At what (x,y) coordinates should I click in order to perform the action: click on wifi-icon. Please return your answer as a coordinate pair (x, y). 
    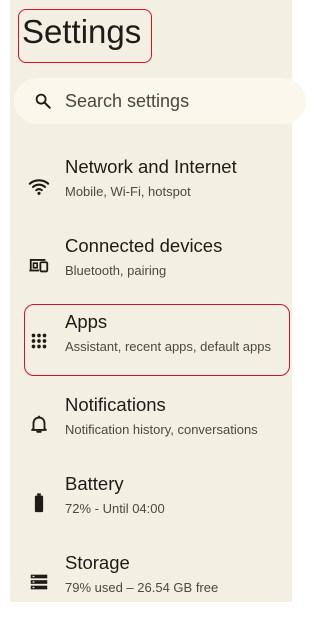
    Looking at the image, I should click on (39, 186).